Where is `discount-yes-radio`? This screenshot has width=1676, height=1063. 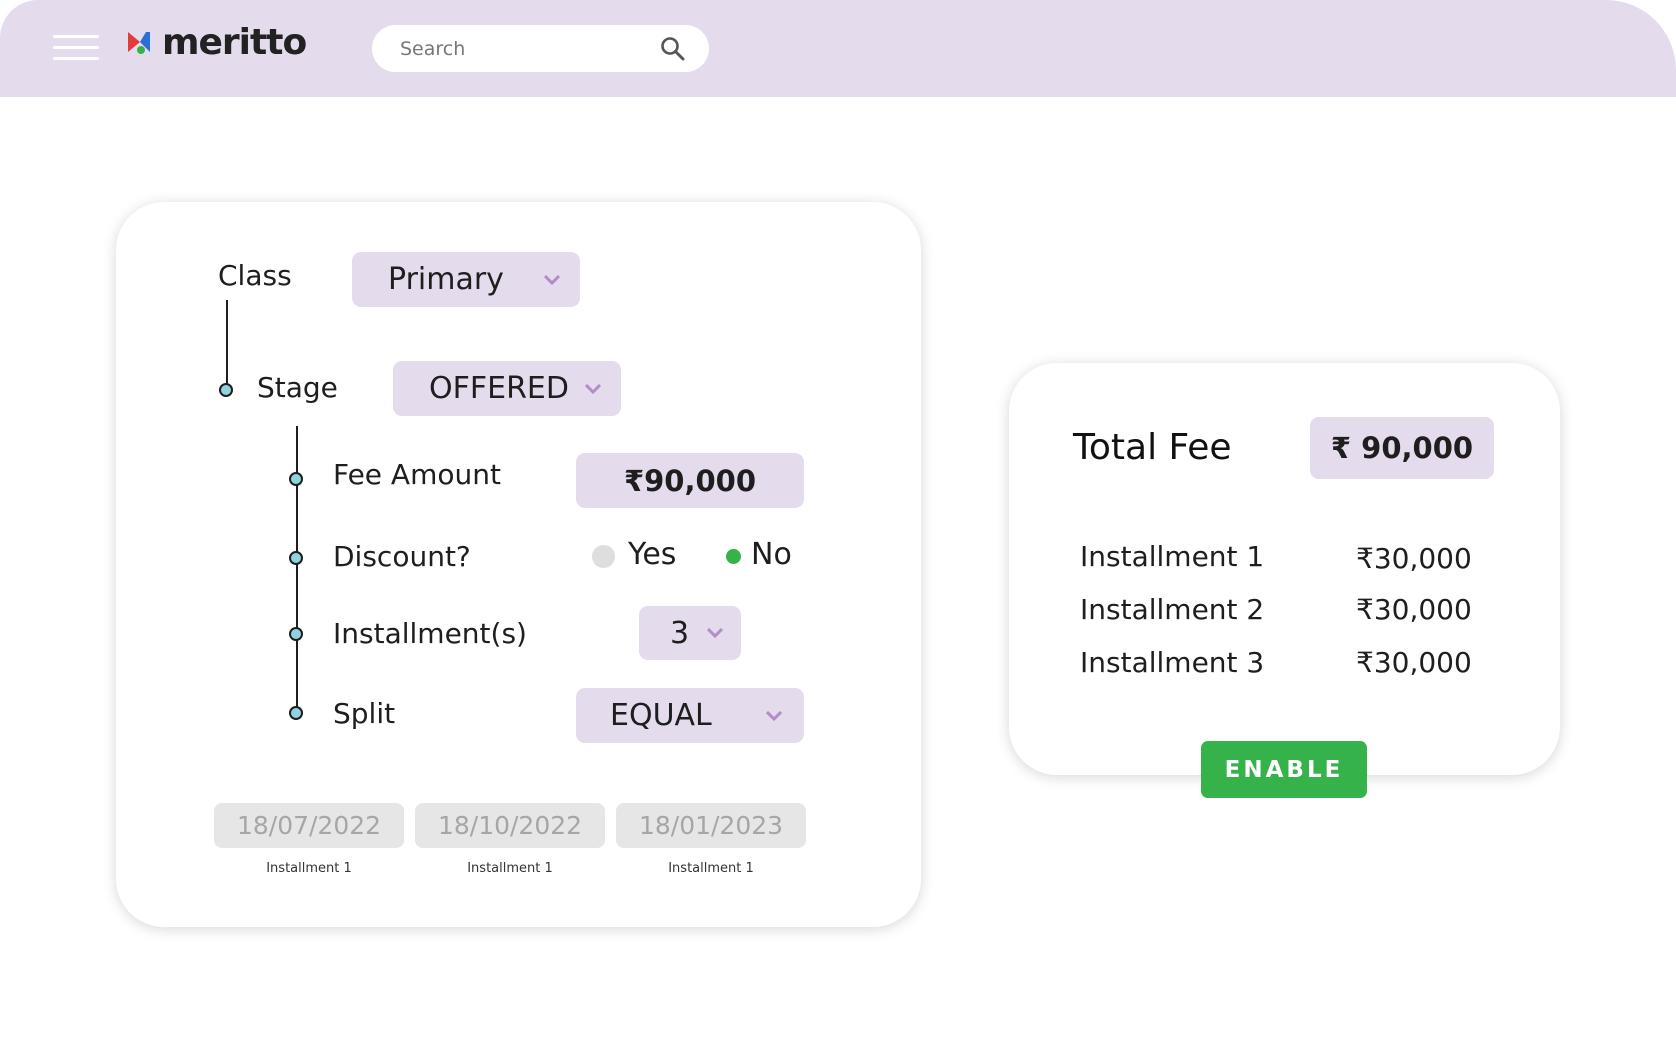
discount-yes-radio is located at coordinates (603, 556).